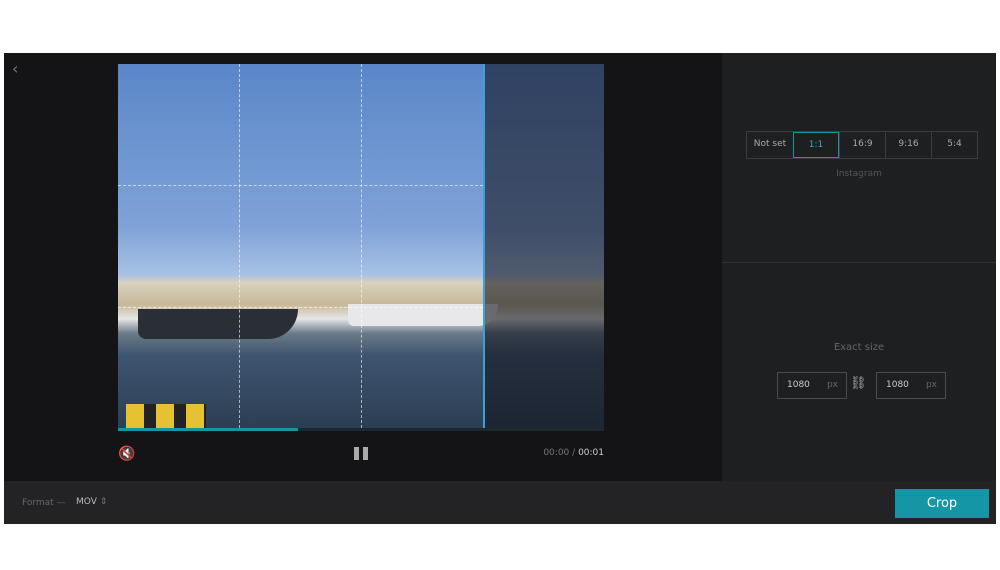 The width and height of the screenshot is (1000, 570). I want to click on height-input: 1080 px, so click(911, 385).